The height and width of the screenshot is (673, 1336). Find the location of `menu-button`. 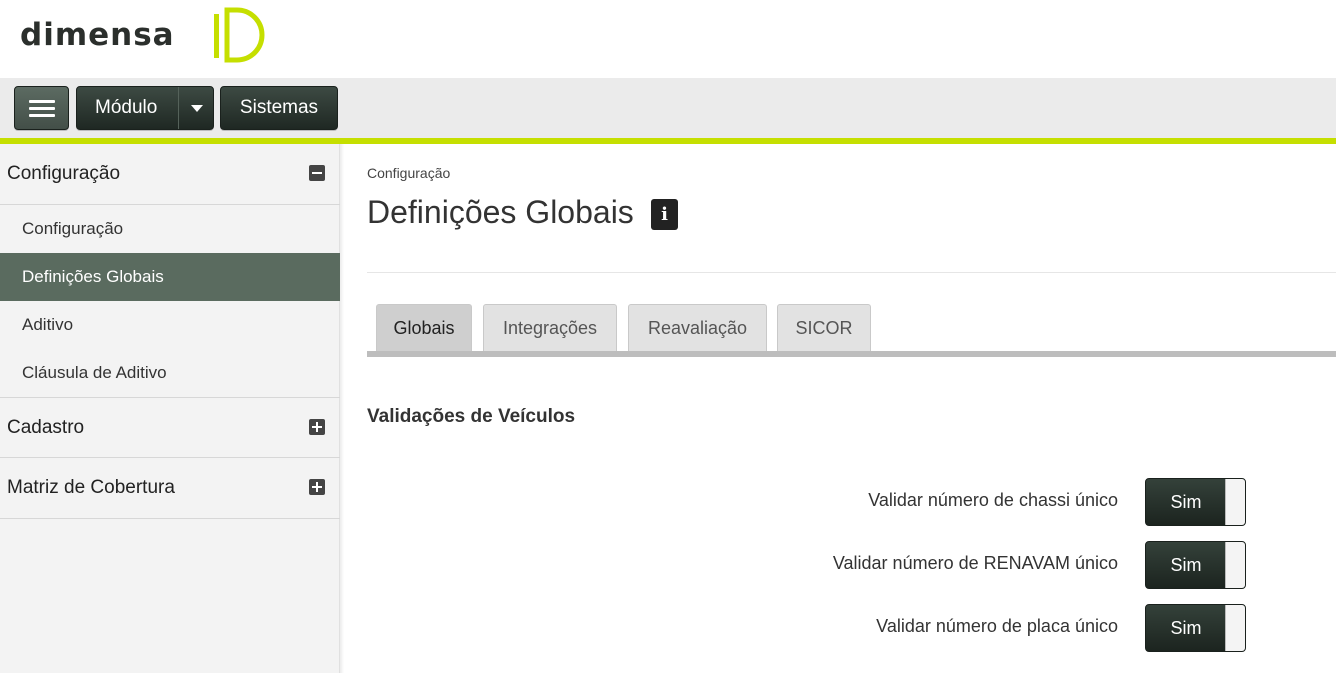

menu-button is located at coordinates (41, 108).